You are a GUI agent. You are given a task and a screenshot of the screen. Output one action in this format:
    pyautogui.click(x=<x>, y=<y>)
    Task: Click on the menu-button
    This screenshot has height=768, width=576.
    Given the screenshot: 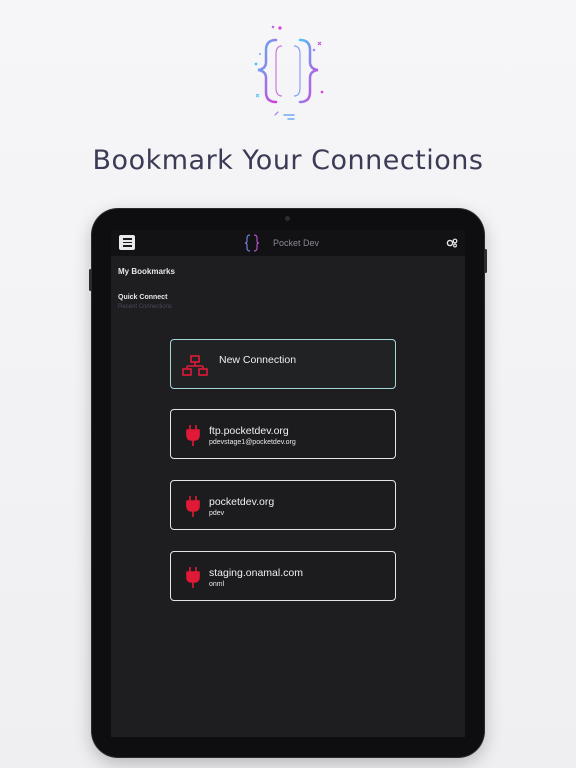 What is the action you would take?
    pyautogui.click(x=127, y=242)
    